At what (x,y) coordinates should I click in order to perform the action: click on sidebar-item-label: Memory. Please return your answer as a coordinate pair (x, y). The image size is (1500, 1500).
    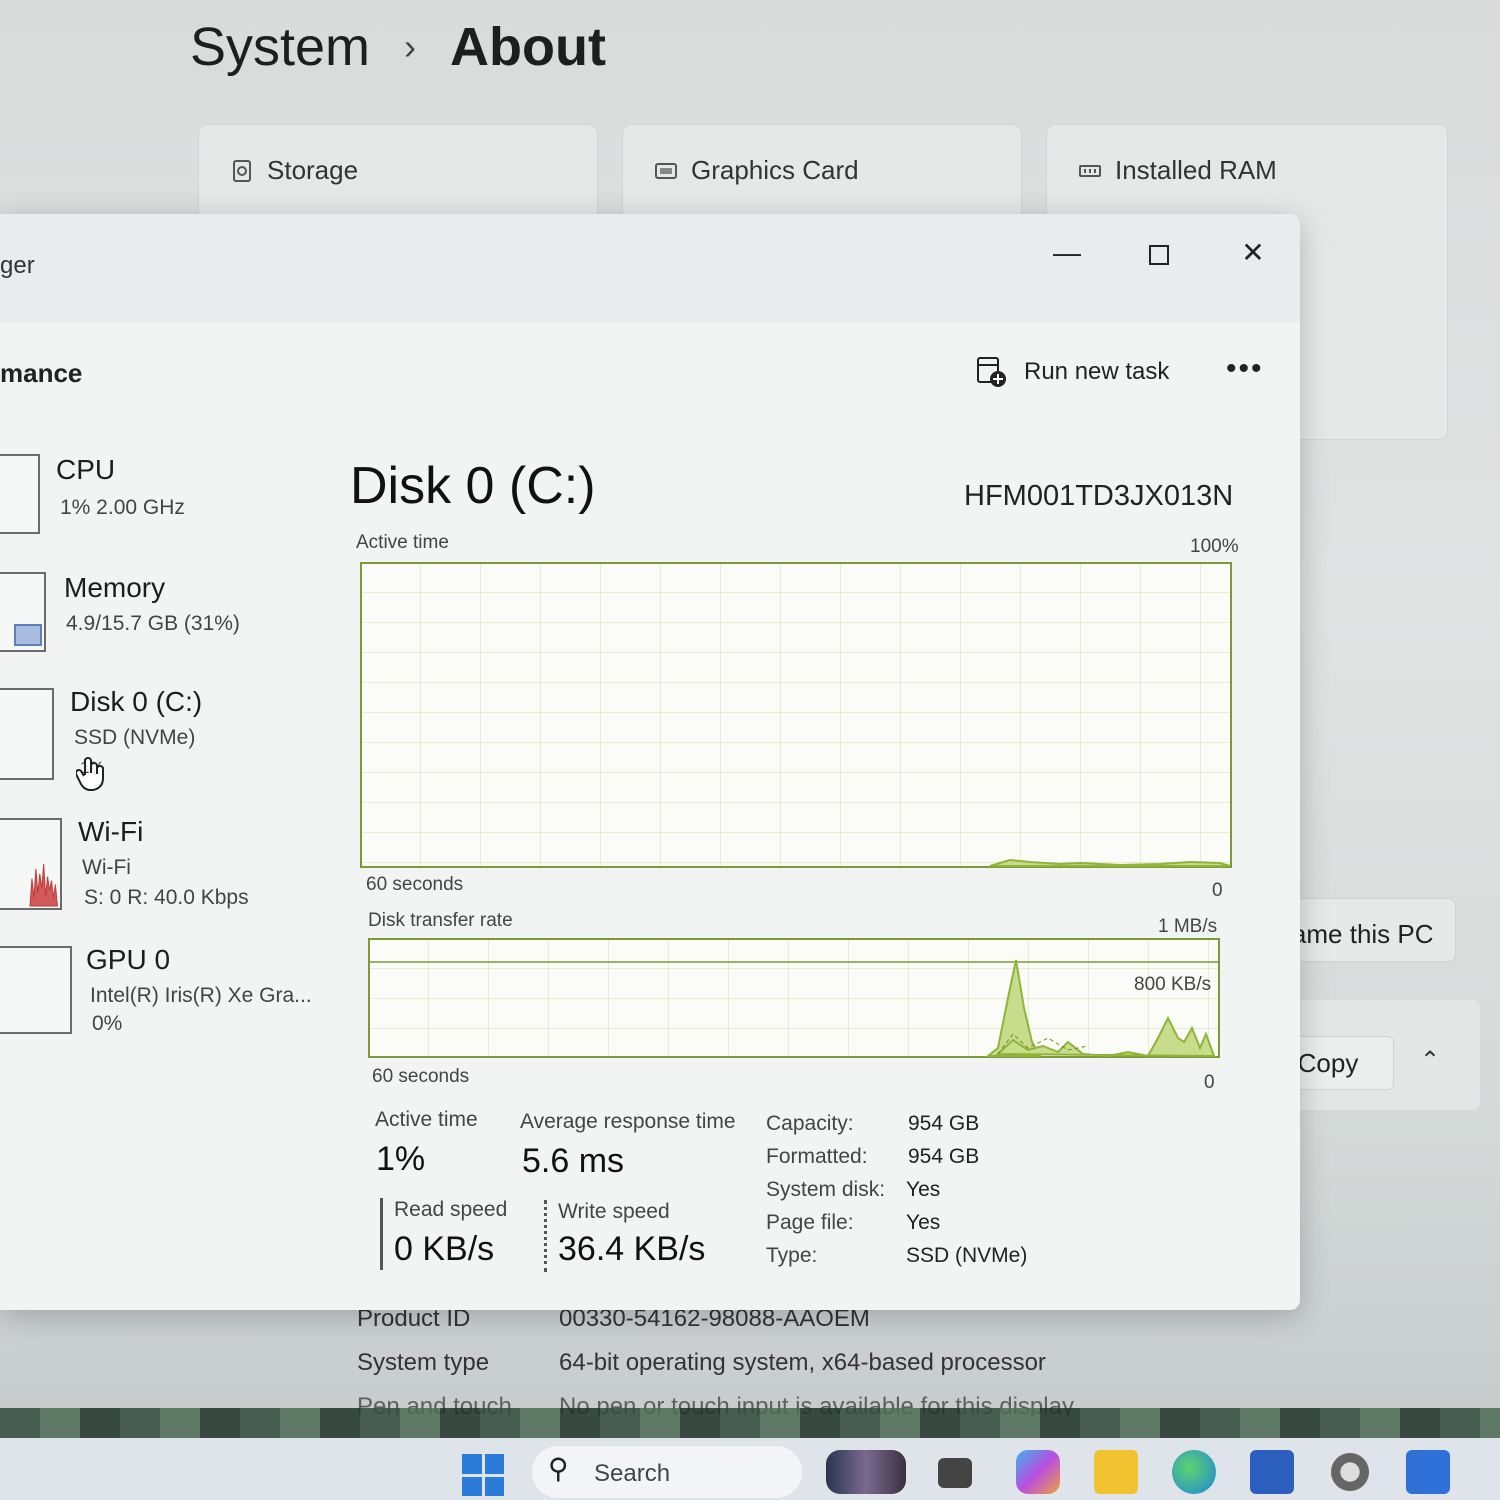
    Looking at the image, I should click on (115, 587).